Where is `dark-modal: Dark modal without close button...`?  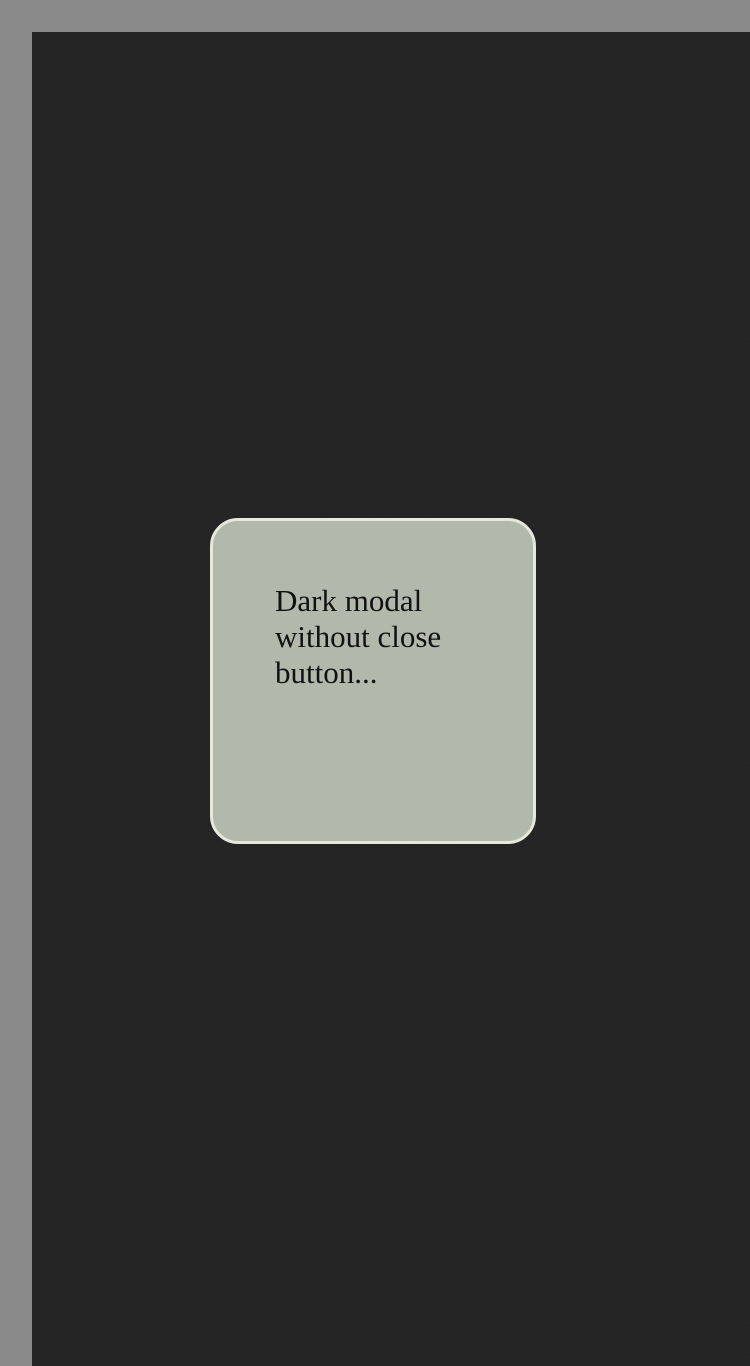 dark-modal: Dark modal without close button... is located at coordinates (373, 681).